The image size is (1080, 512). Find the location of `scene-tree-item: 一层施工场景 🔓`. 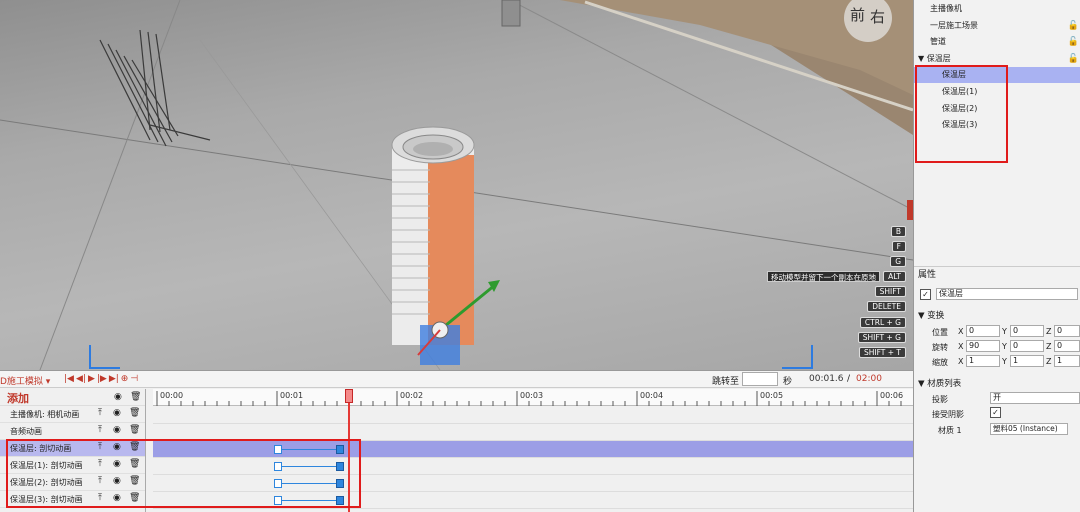

scene-tree-item: 一层施工场景 🔓 is located at coordinates (997, 26).